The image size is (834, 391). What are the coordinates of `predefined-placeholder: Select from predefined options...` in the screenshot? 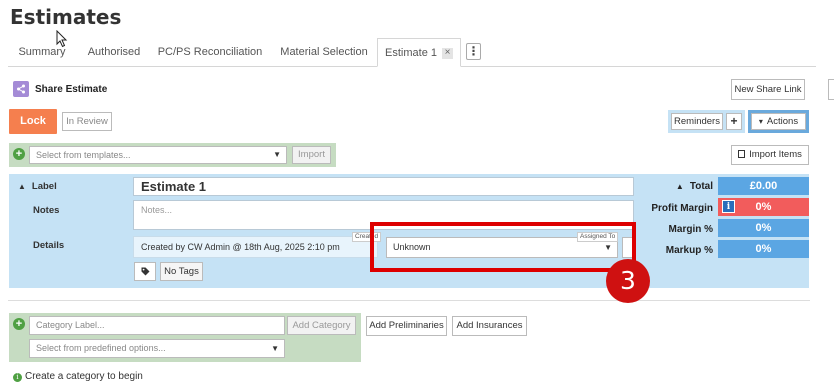 It's located at (101, 348).